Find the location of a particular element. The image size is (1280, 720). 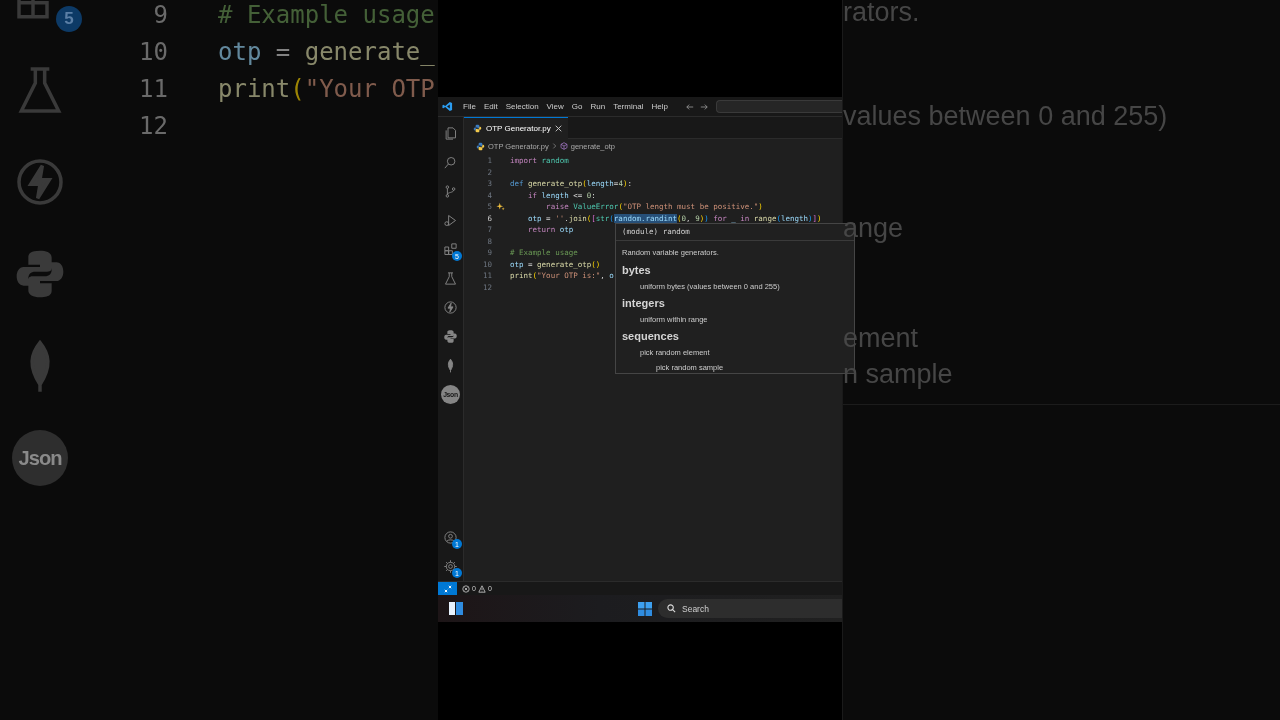

close-icon is located at coordinates (558, 128).